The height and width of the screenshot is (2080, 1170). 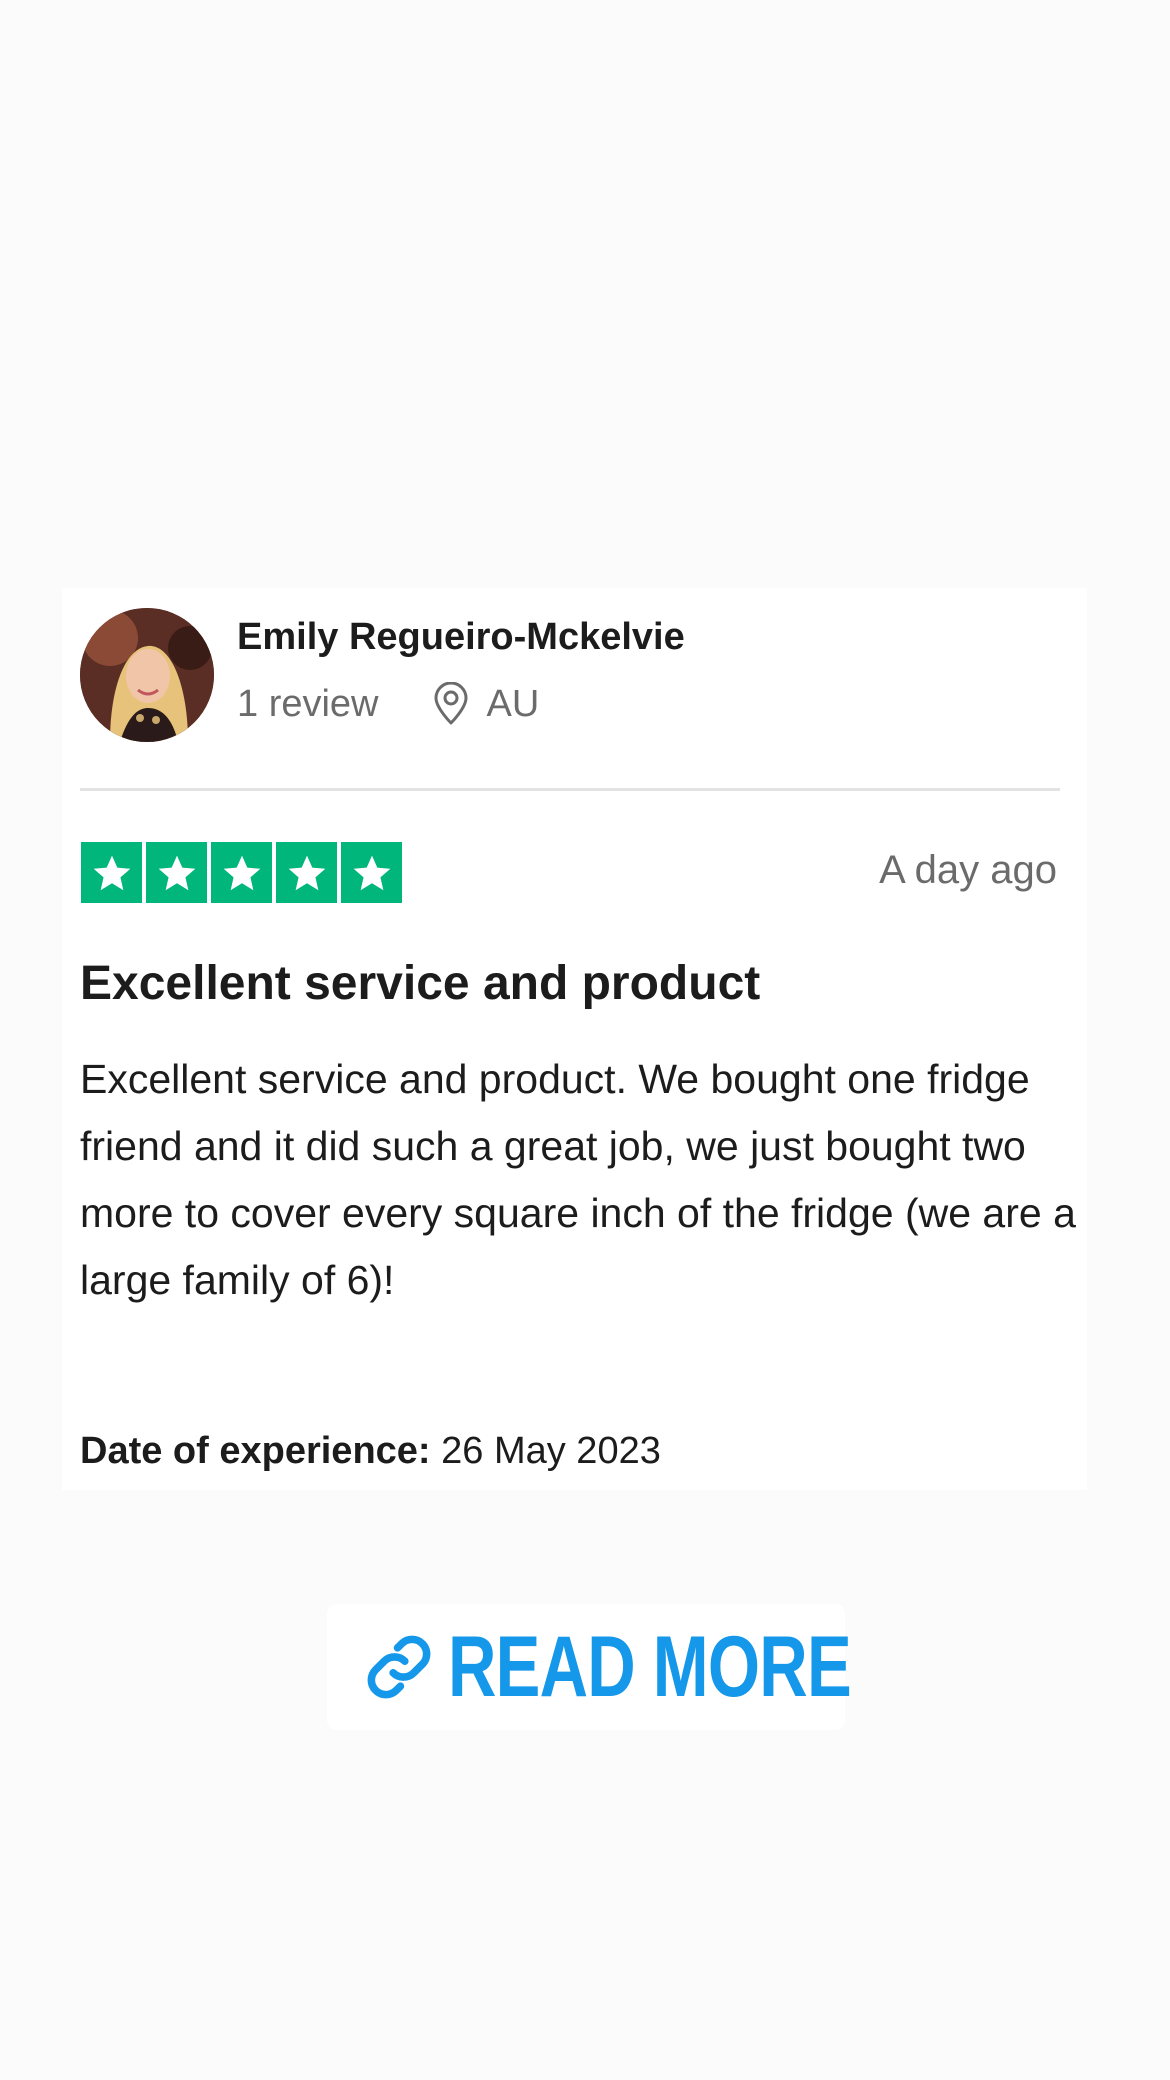 I want to click on location-pin-icon, so click(x=451, y=704).